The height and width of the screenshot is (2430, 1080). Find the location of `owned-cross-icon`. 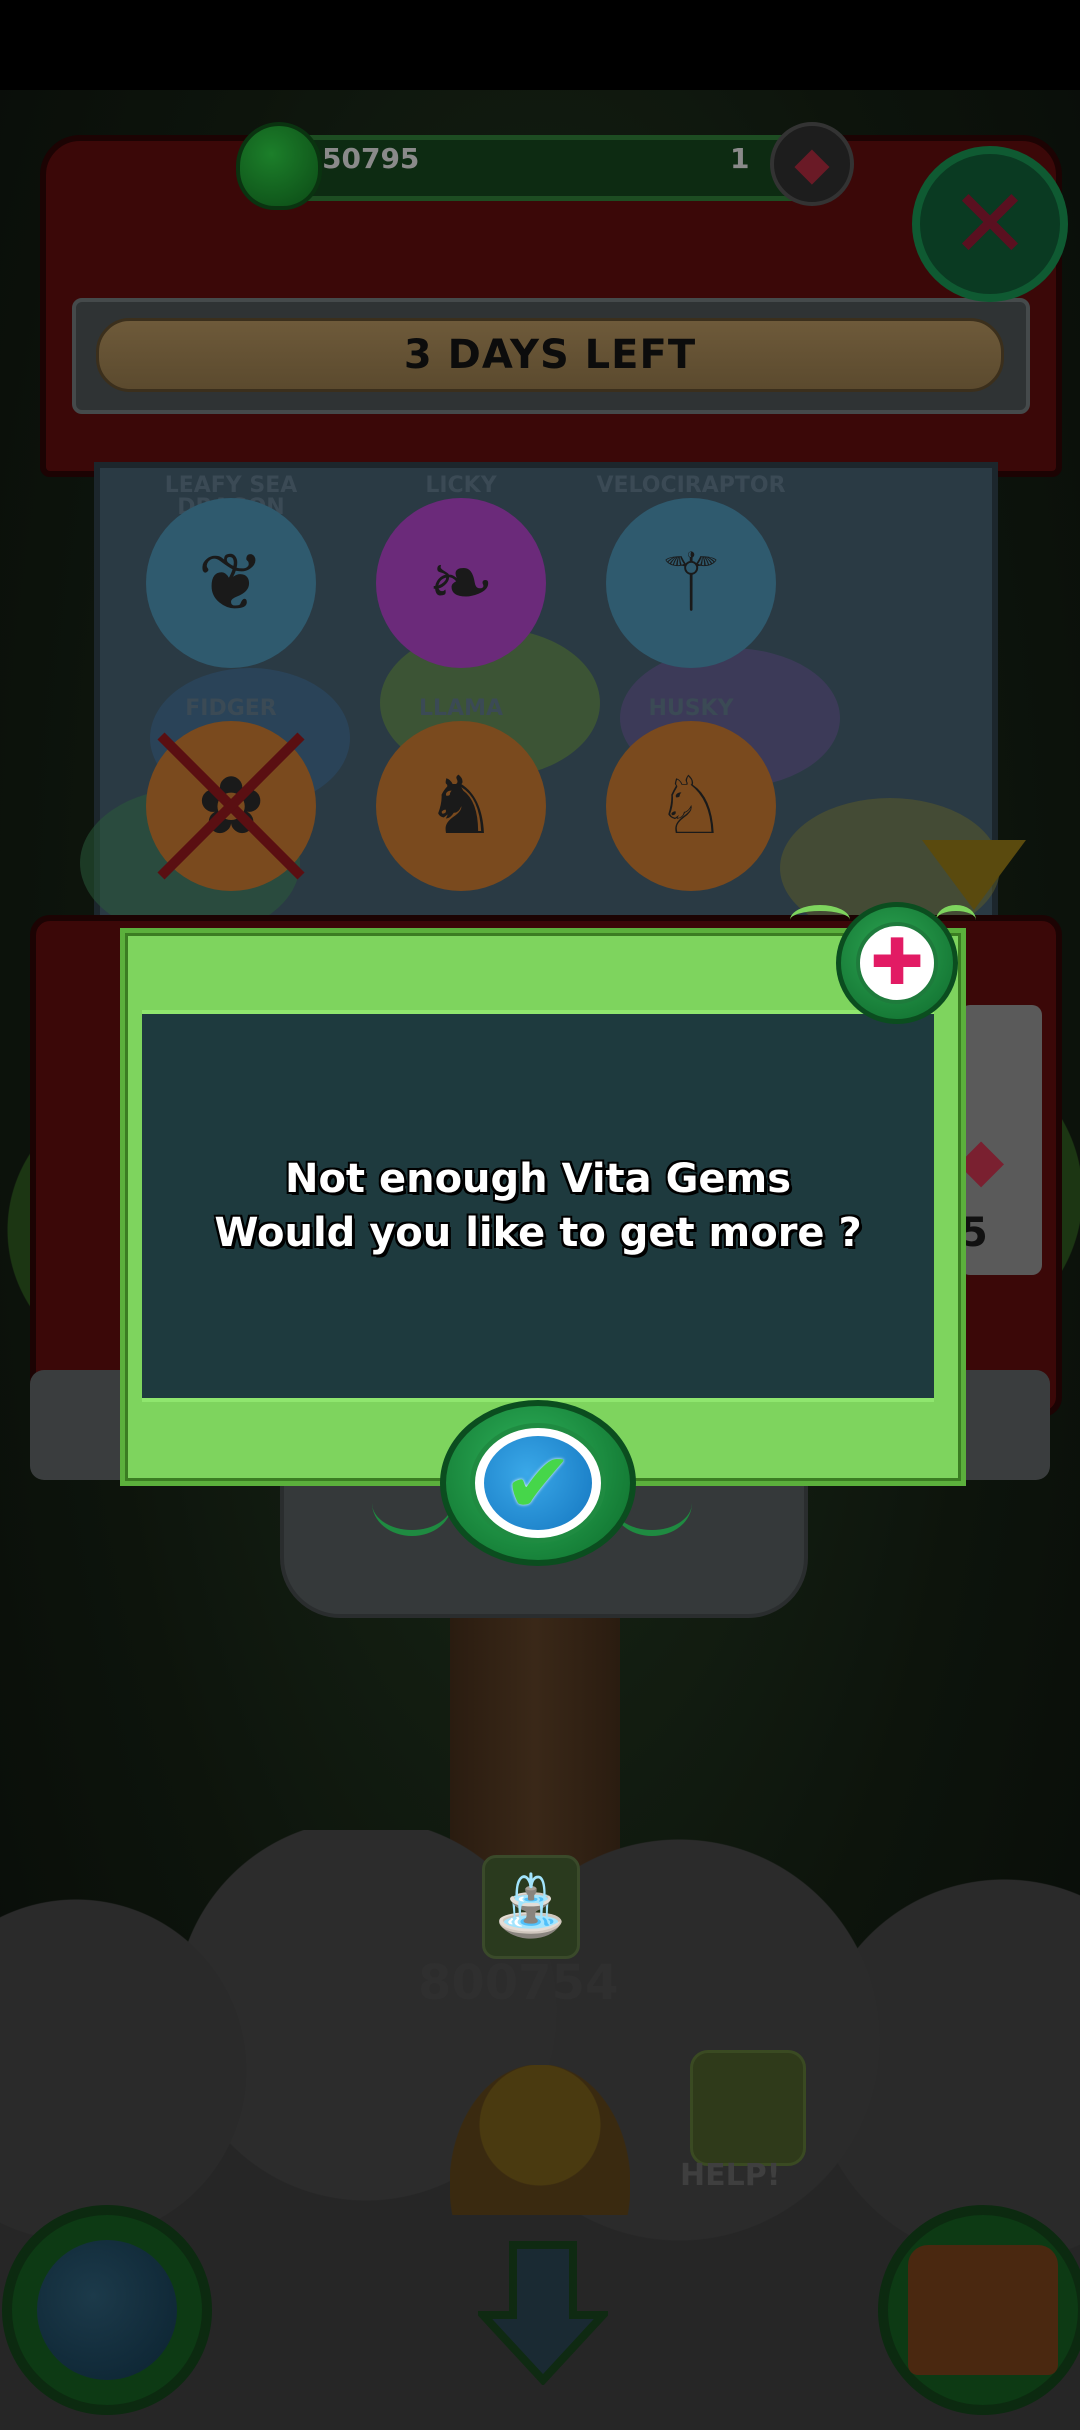

owned-cross-icon is located at coordinates (231, 808).